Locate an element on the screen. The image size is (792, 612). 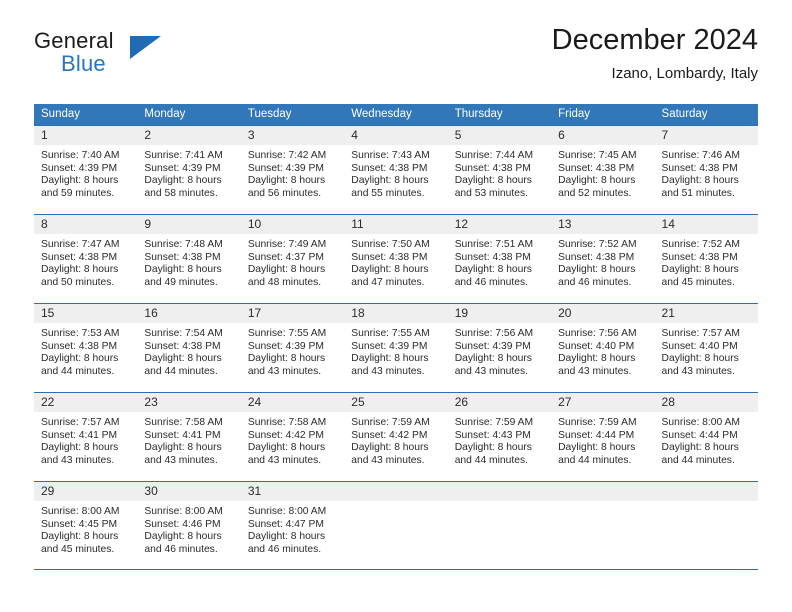
day-number-band: 18 is located at coordinates (396, 313).